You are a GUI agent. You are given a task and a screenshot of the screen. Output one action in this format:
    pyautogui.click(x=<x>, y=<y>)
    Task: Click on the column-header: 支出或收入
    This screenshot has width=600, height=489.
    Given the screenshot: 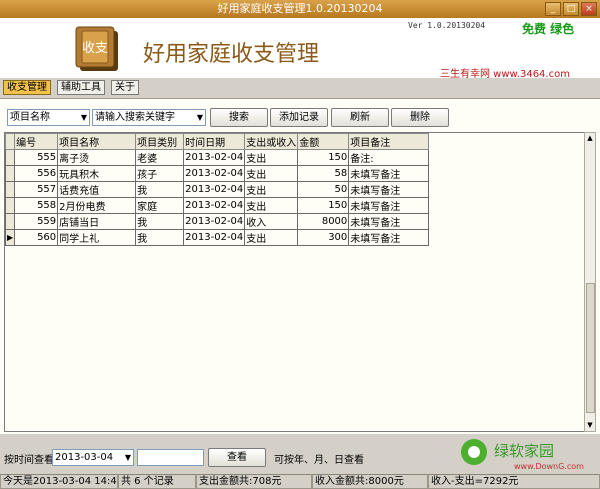 What is the action you would take?
    pyautogui.click(x=271, y=141)
    